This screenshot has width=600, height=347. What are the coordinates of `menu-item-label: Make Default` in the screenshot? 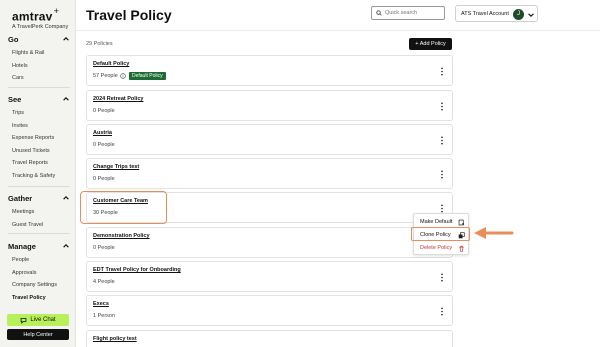 It's located at (436, 222).